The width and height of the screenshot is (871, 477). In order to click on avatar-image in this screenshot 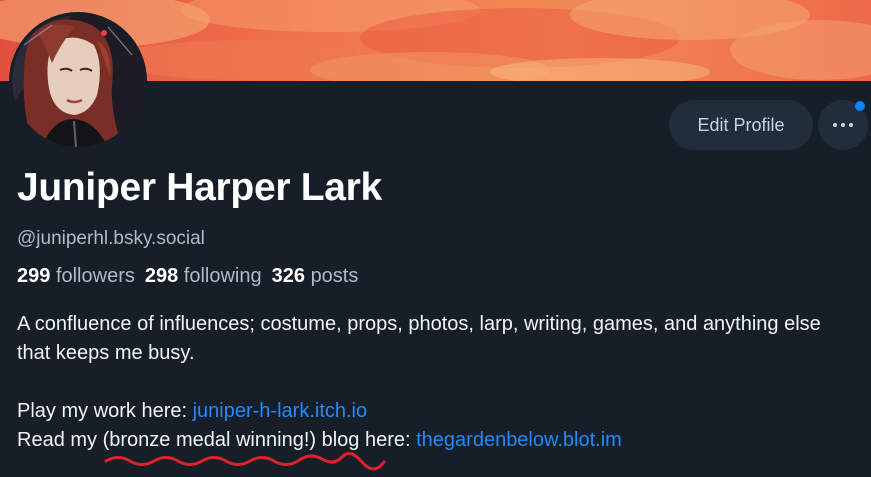, I will do `click(78, 81)`.